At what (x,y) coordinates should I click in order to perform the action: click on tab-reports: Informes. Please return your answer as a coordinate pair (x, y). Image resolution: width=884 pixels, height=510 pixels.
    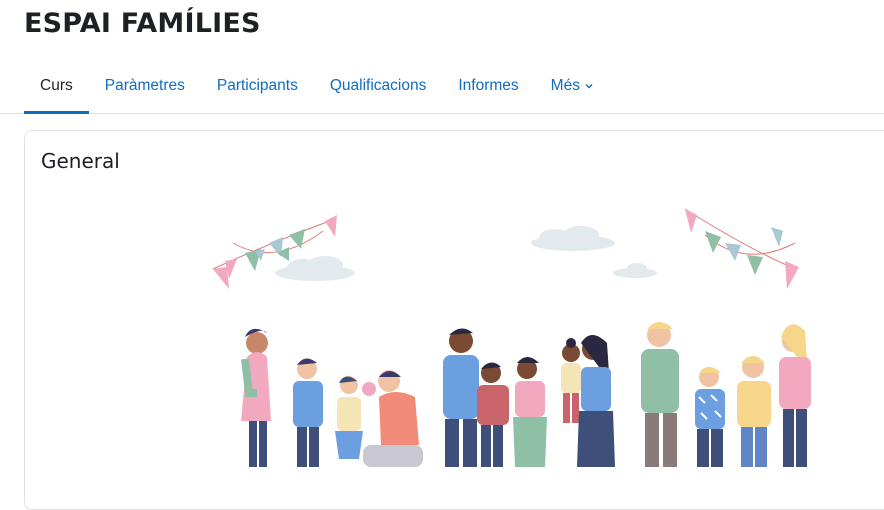
    Looking at the image, I should click on (488, 85).